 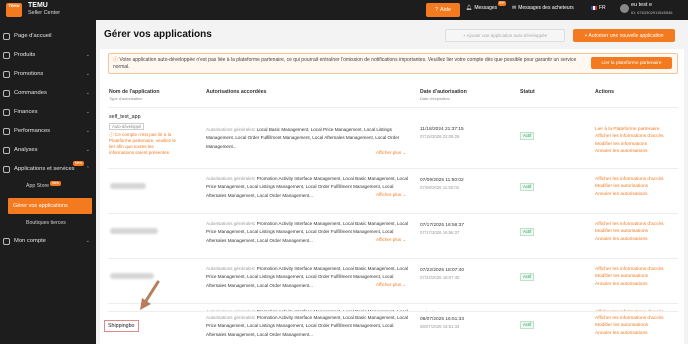 I want to click on flag-icon, so click(x=594, y=8).